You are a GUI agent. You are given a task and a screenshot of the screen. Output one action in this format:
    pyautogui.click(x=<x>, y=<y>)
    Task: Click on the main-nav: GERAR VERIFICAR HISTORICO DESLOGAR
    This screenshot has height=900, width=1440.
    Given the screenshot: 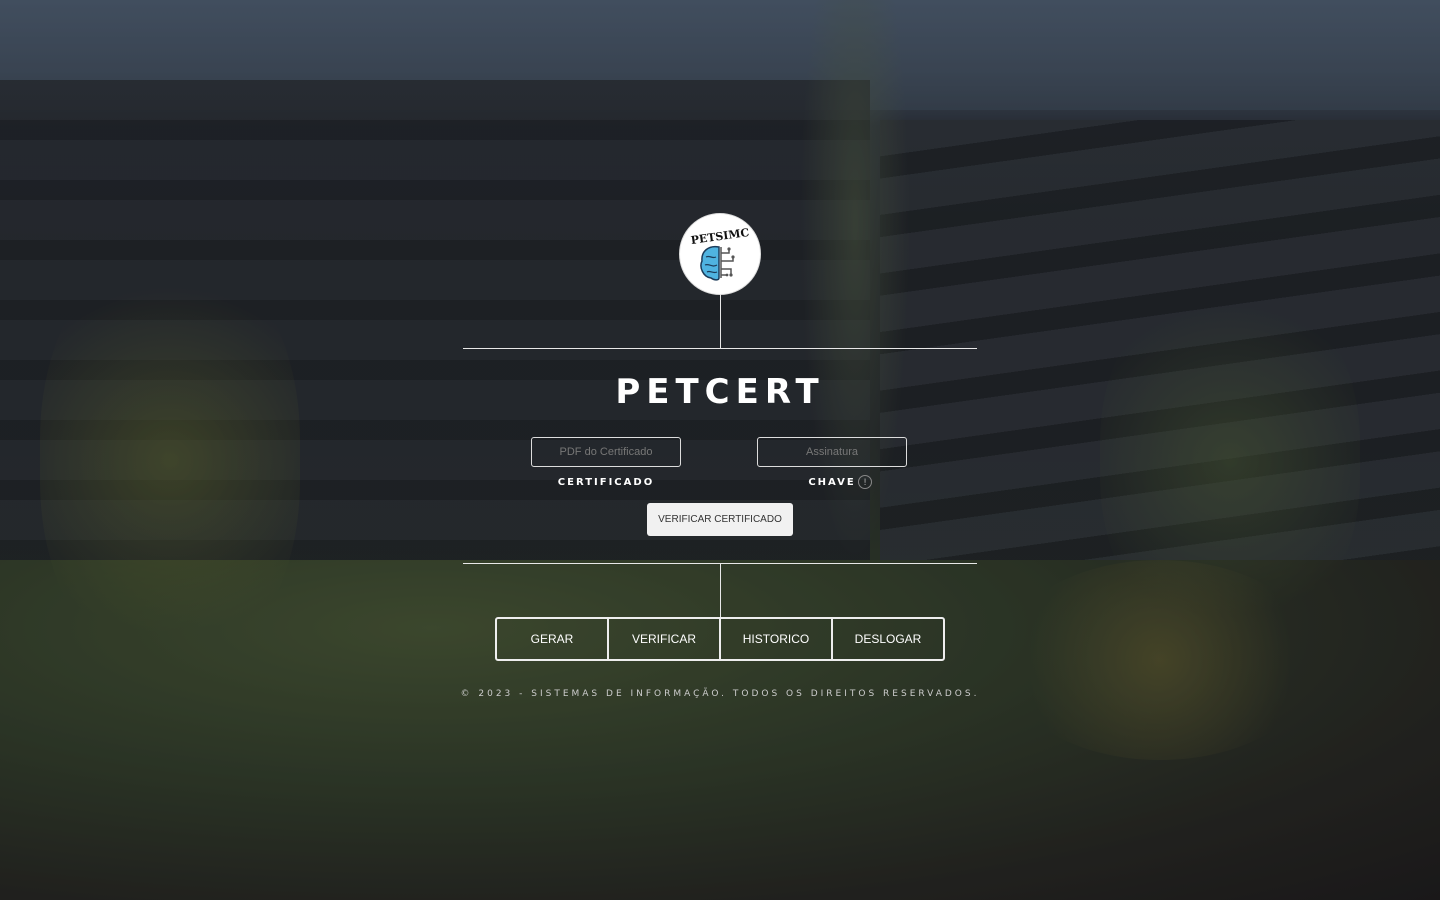 What is the action you would take?
    pyautogui.click(x=720, y=639)
    